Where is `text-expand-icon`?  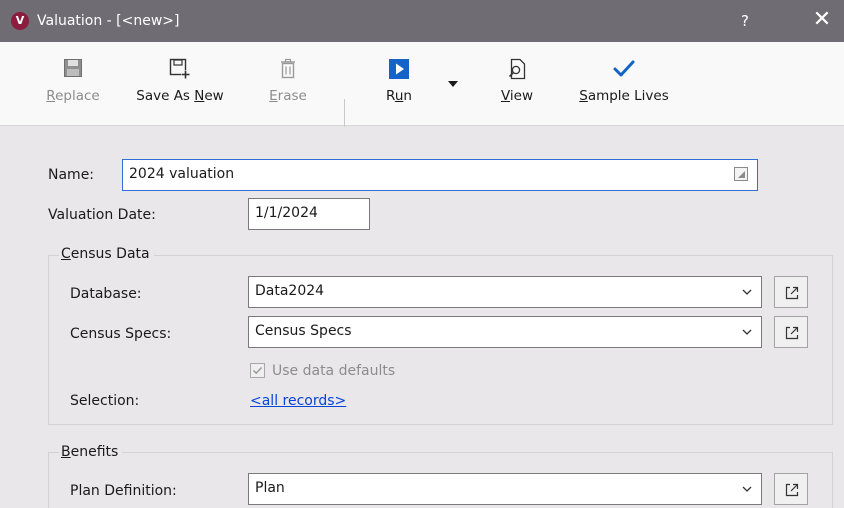 text-expand-icon is located at coordinates (741, 174).